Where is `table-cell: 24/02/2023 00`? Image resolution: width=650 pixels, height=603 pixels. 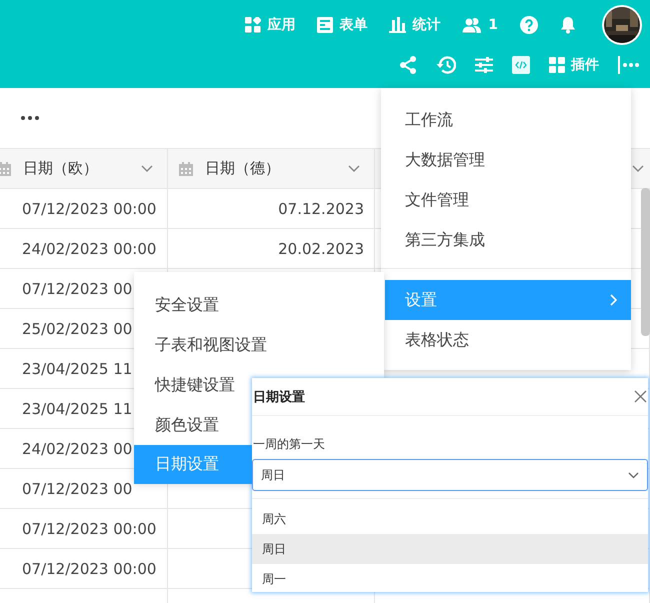 table-cell: 24/02/2023 00 is located at coordinates (77, 449).